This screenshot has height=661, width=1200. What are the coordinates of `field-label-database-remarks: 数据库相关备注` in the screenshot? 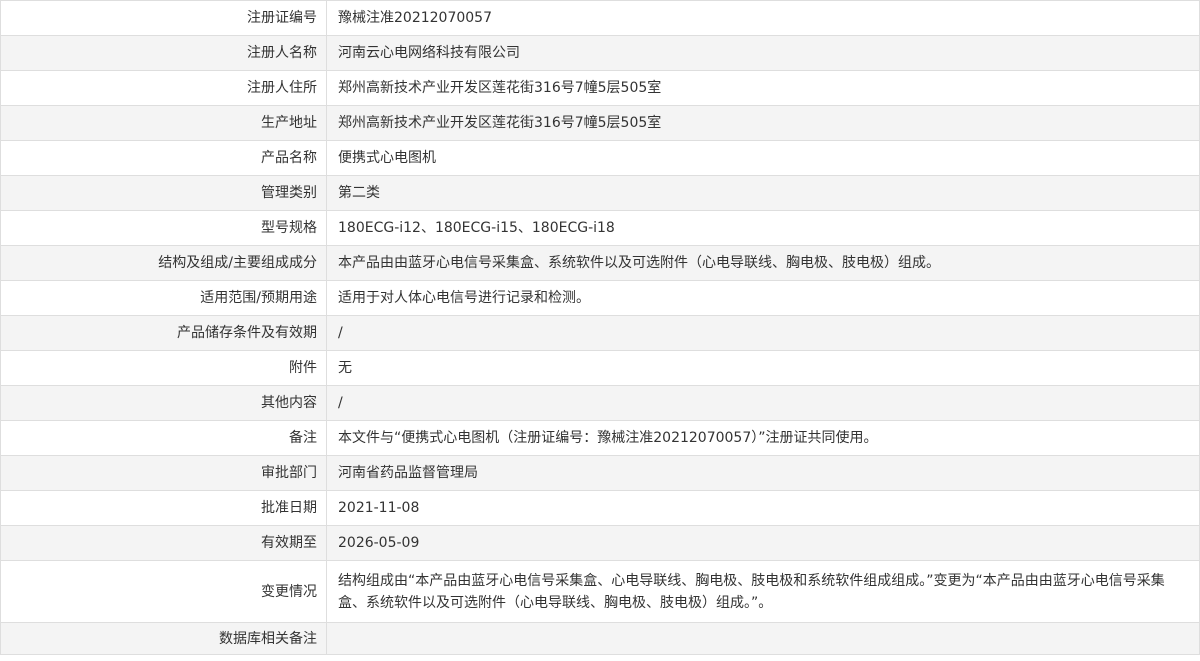 It's located at (163, 638).